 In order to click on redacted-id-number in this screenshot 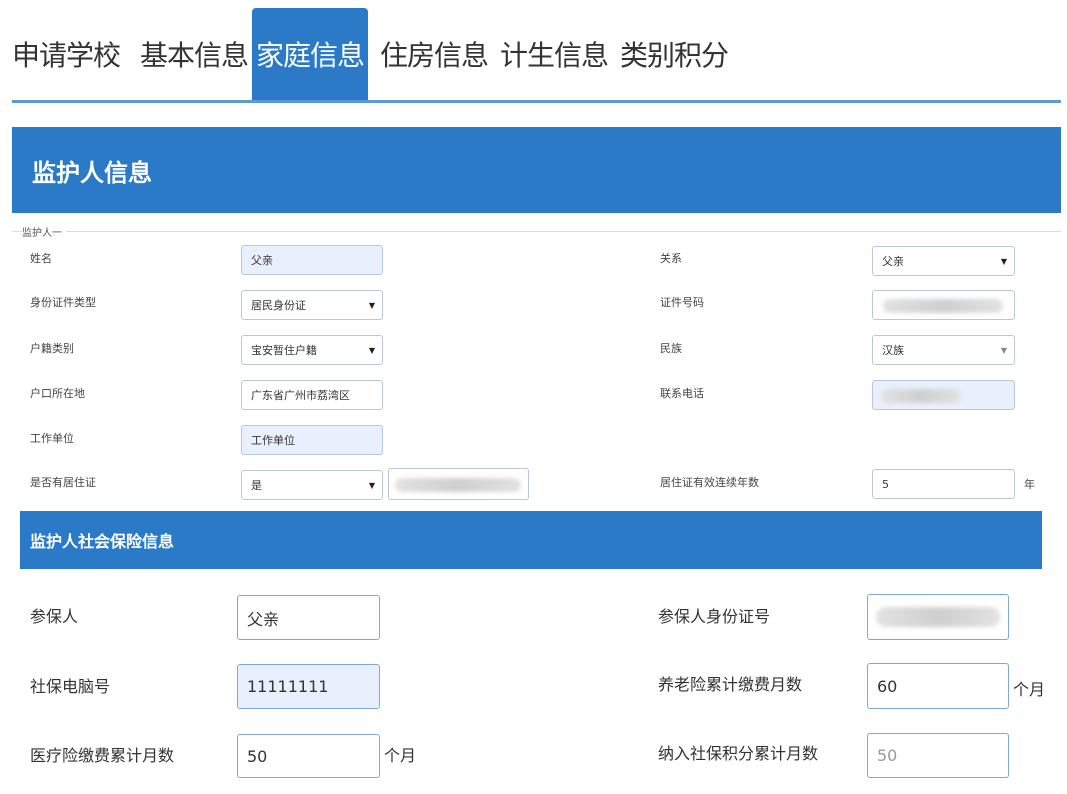, I will do `click(943, 306)`.